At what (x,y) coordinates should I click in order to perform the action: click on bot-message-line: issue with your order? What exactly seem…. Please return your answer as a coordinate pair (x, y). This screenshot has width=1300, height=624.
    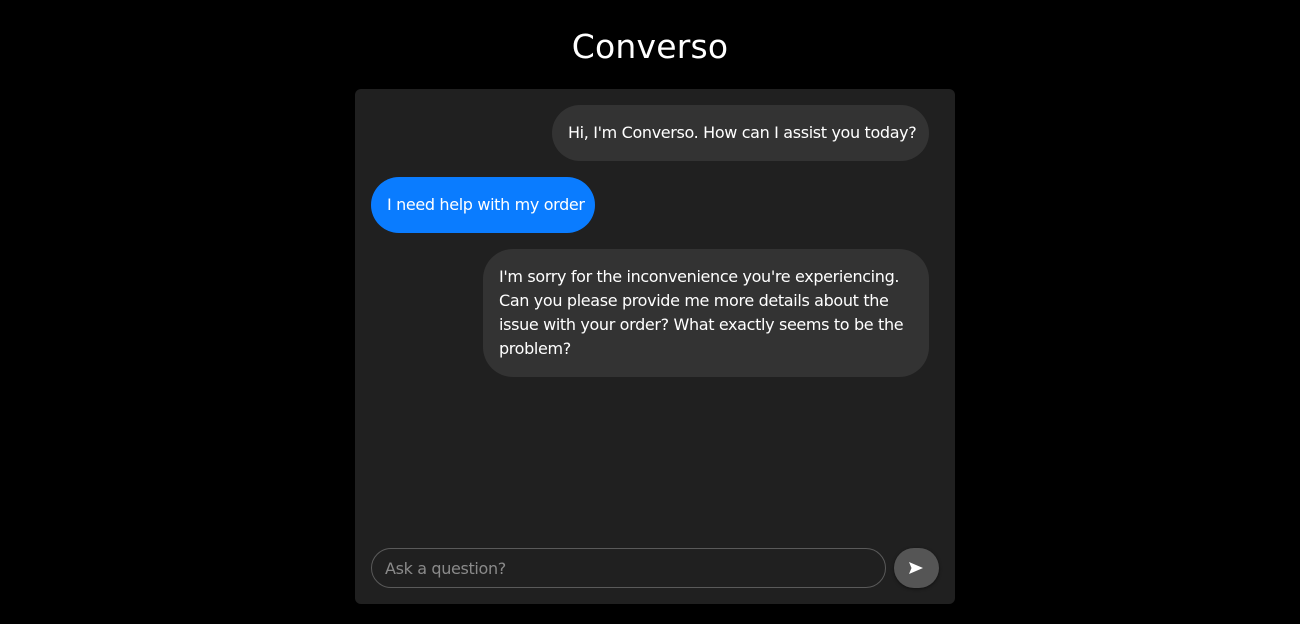
    Looking at the image, I should click on (701, 324).